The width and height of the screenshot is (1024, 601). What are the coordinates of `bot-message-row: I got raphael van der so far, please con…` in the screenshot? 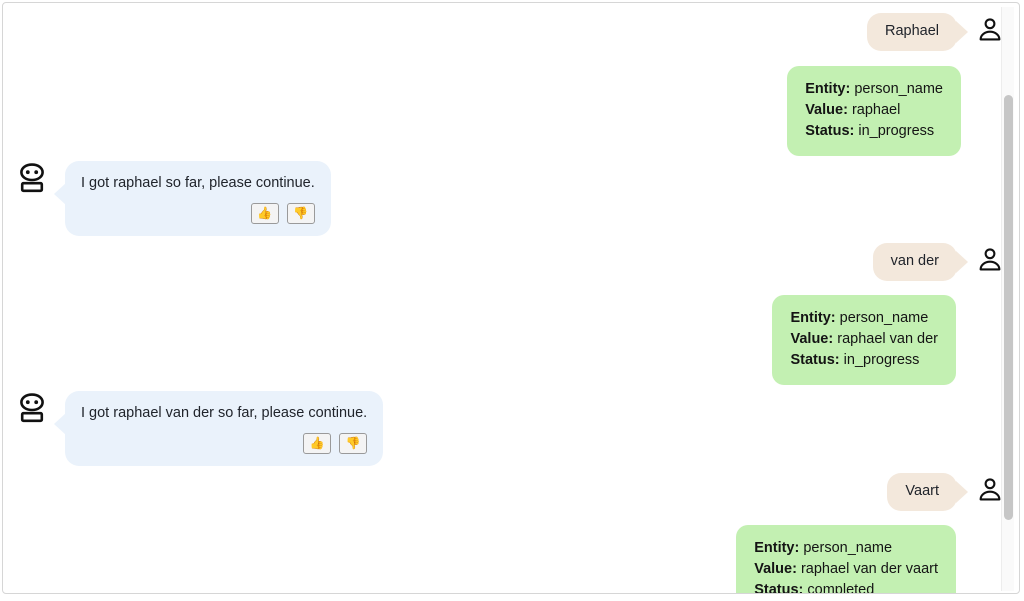 It's located at (199, 428).